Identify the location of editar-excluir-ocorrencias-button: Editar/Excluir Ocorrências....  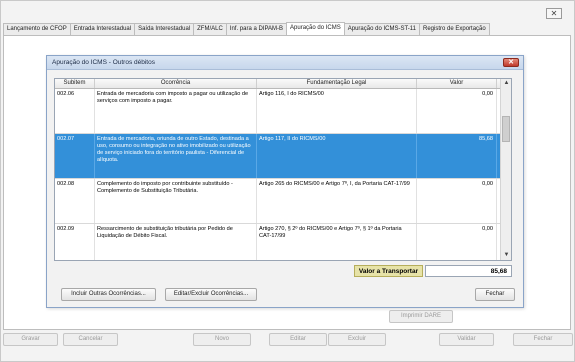
(211, 294).